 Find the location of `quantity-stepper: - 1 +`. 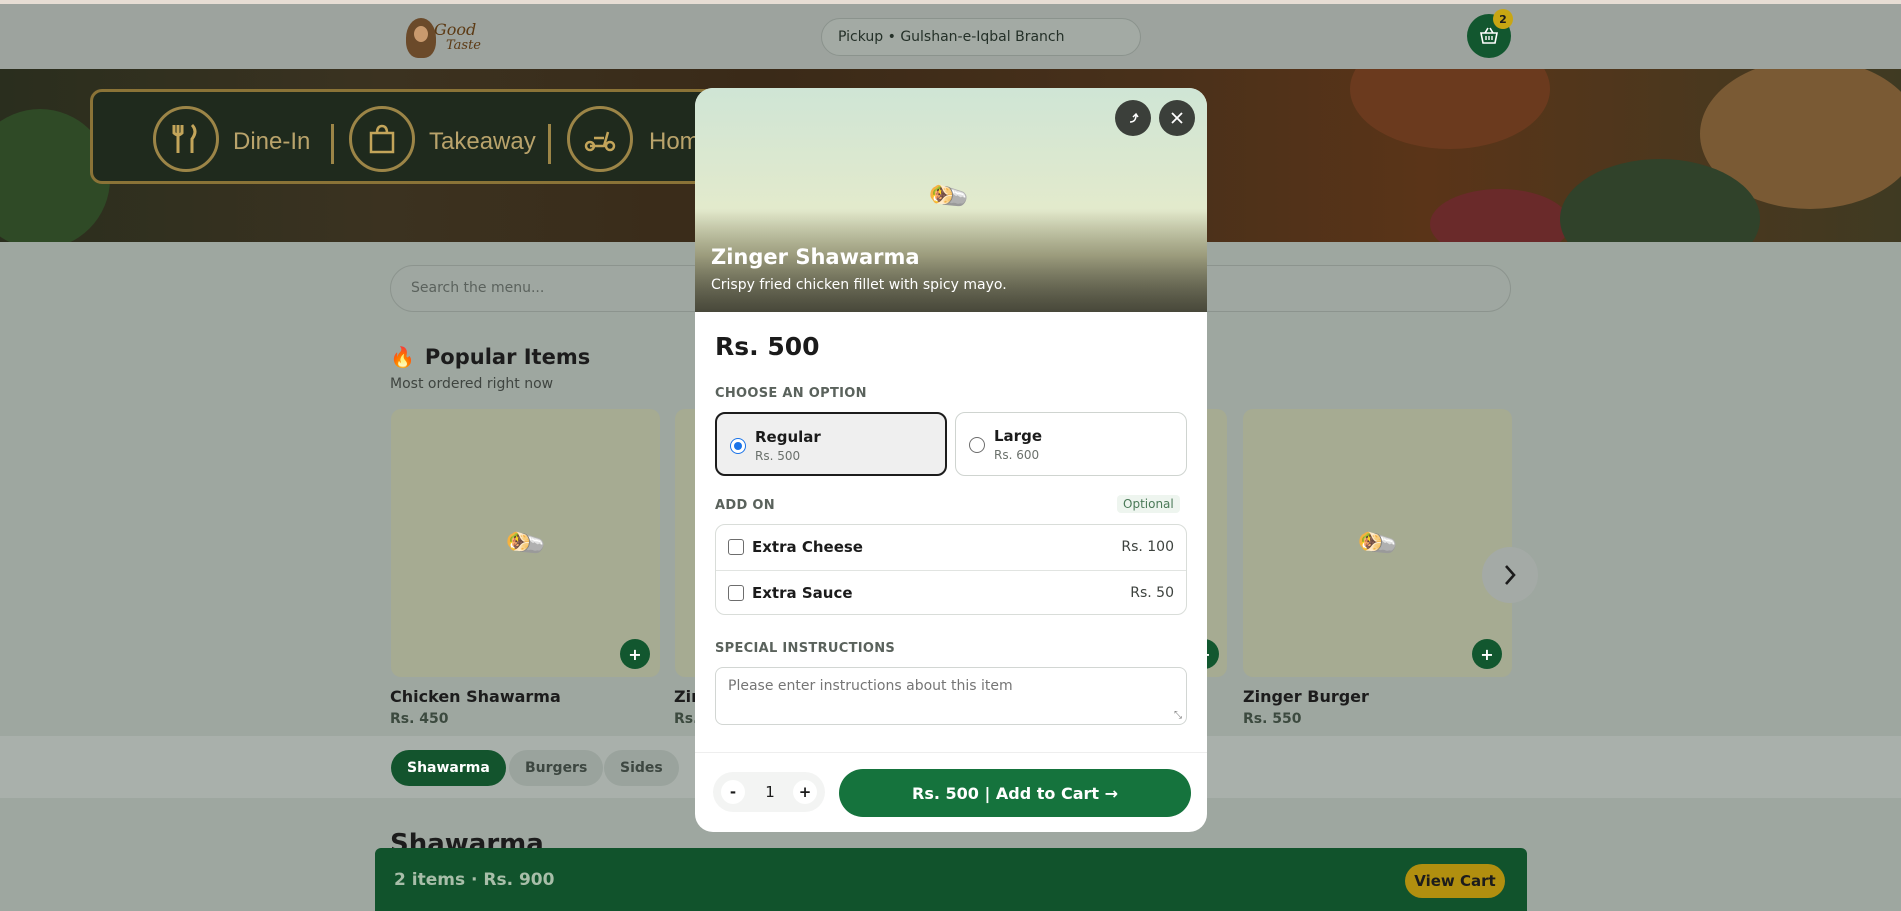

quantity-stepper: - 1 + is located at coordinates (769, 792).